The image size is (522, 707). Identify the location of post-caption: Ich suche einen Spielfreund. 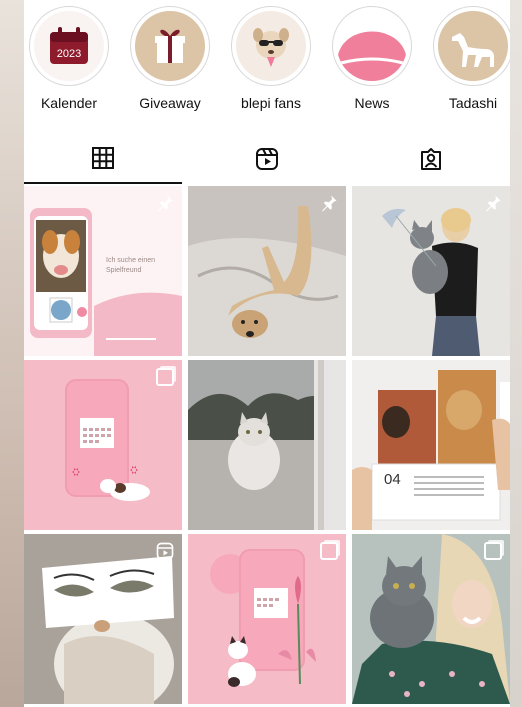
(131, 265).